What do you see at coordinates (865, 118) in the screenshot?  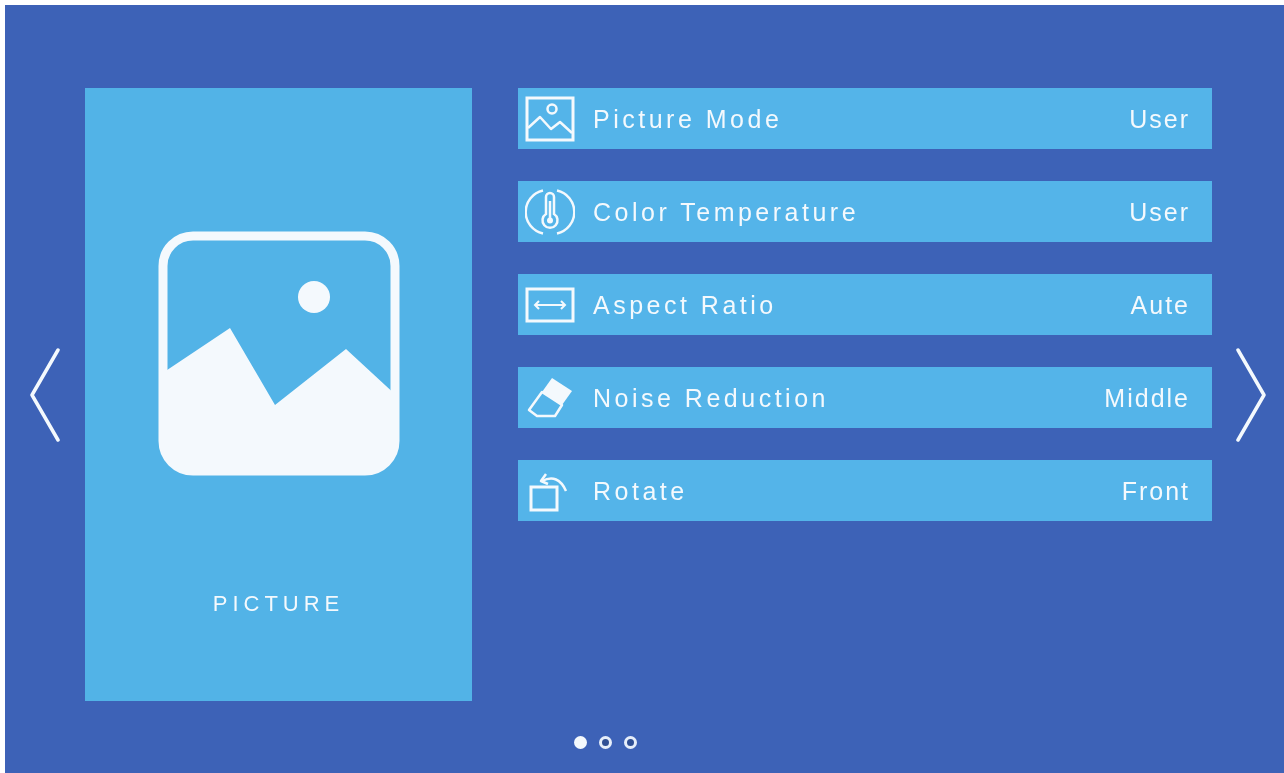 I see `settings-row: Picture Mode User` at bounding box center [865, 118].